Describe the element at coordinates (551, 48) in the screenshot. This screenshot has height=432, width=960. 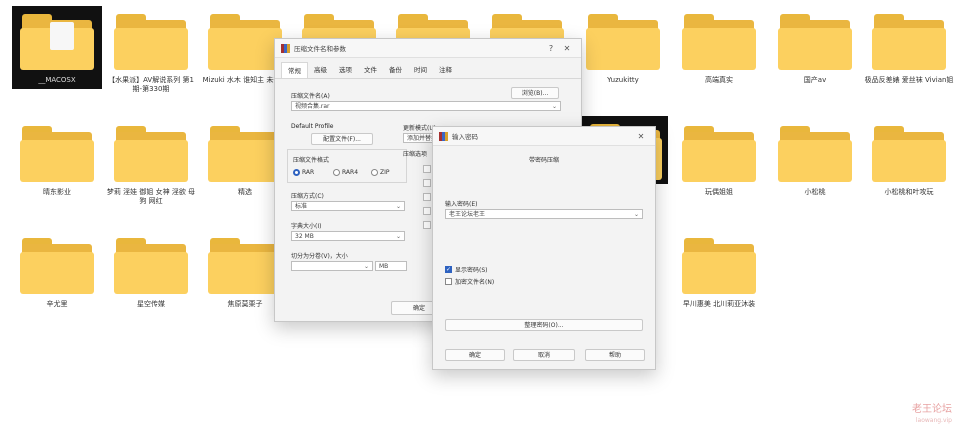
I see `help-button: ?` at that location.